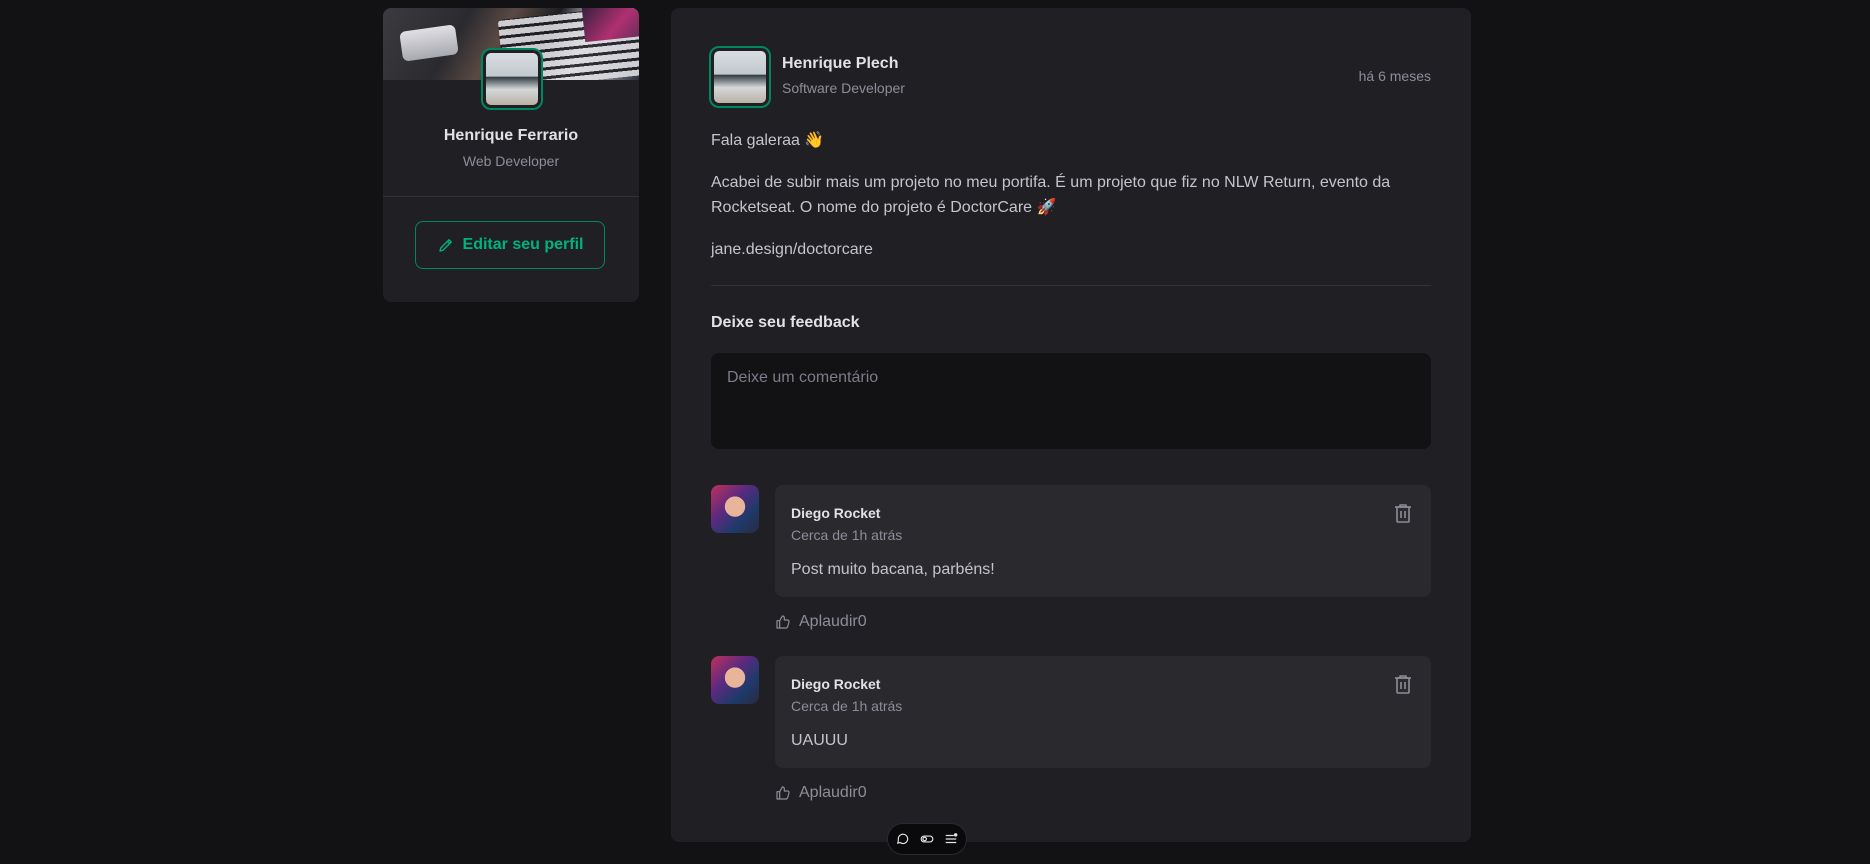 The image size is (1870, 864). What do you see at coordinates (511, 135) in the screenshot?
I see `profile-name: Henrique Ferrario` at bounding box center [511, 135].